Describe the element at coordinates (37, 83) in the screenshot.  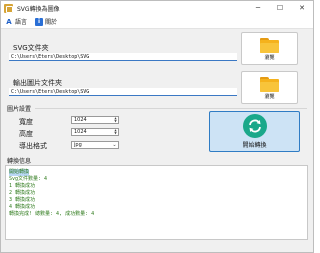
I see `output-folder-label: 輸出圖片文件夾` at that location.